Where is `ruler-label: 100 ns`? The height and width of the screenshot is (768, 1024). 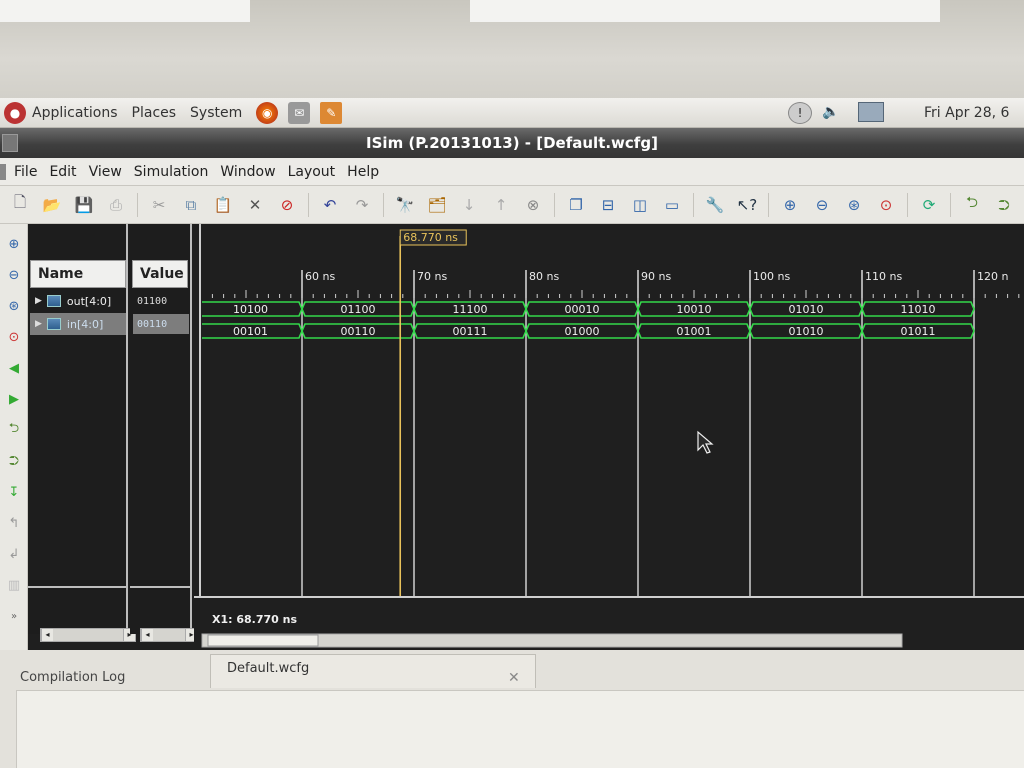
ruler-label: 100 ns is located at coordinates (771, 276).